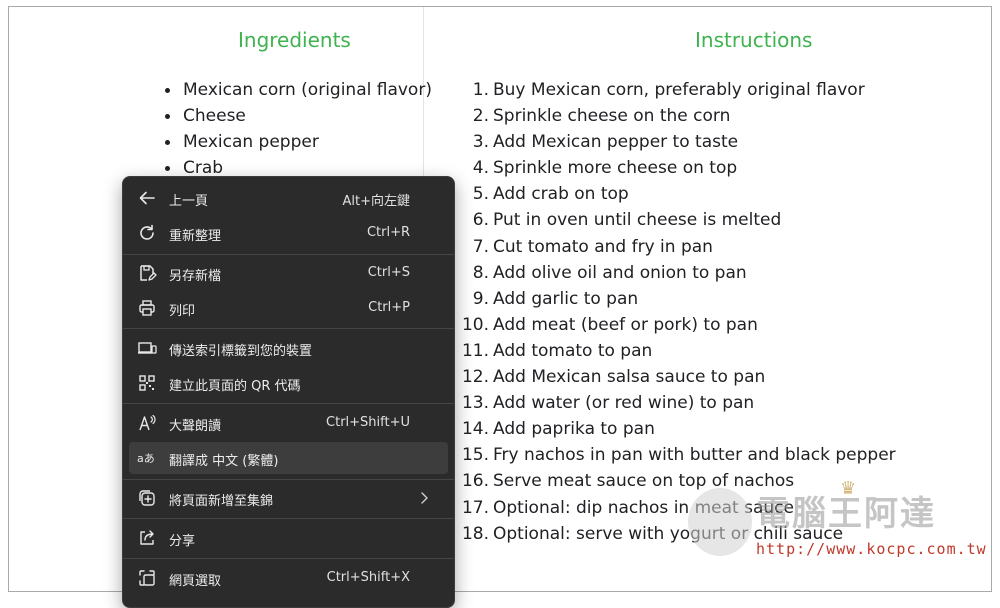 The image size is (1000, 608). What do you see at coordinates (388, 232) in the screenshot?
I see `menu-item-shortcut: Ctrl+R` at bounding box center [388, 232].